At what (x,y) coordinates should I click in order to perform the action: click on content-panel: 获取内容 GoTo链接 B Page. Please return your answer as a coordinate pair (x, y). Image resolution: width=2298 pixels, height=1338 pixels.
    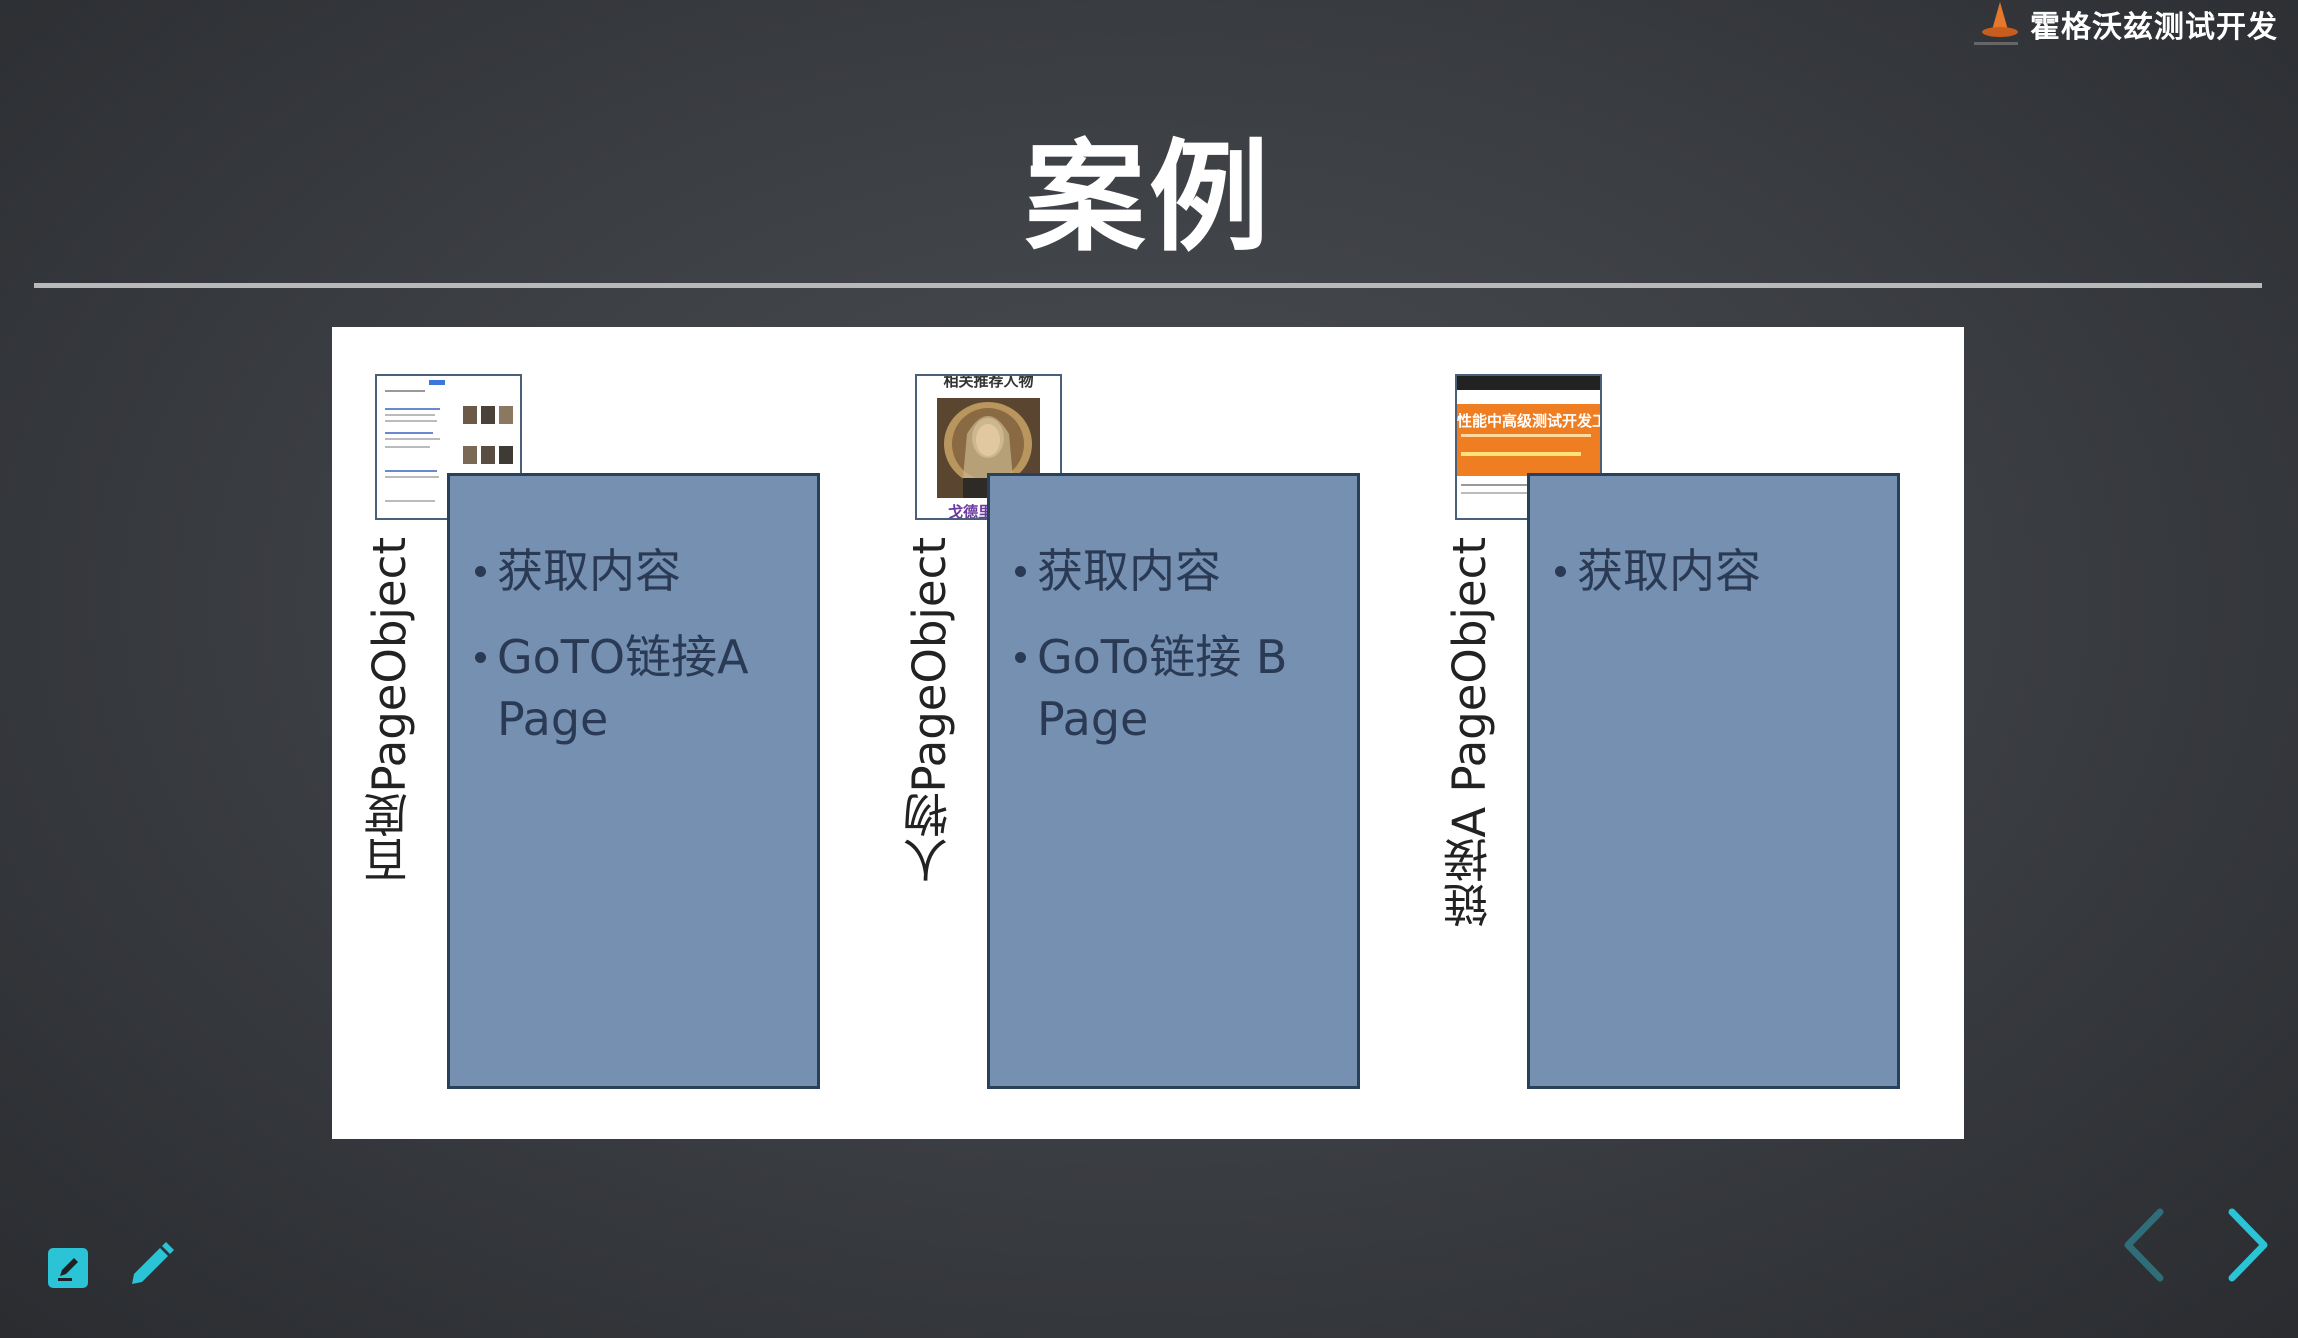
    Looking at the image, I should click on (1173, 781).